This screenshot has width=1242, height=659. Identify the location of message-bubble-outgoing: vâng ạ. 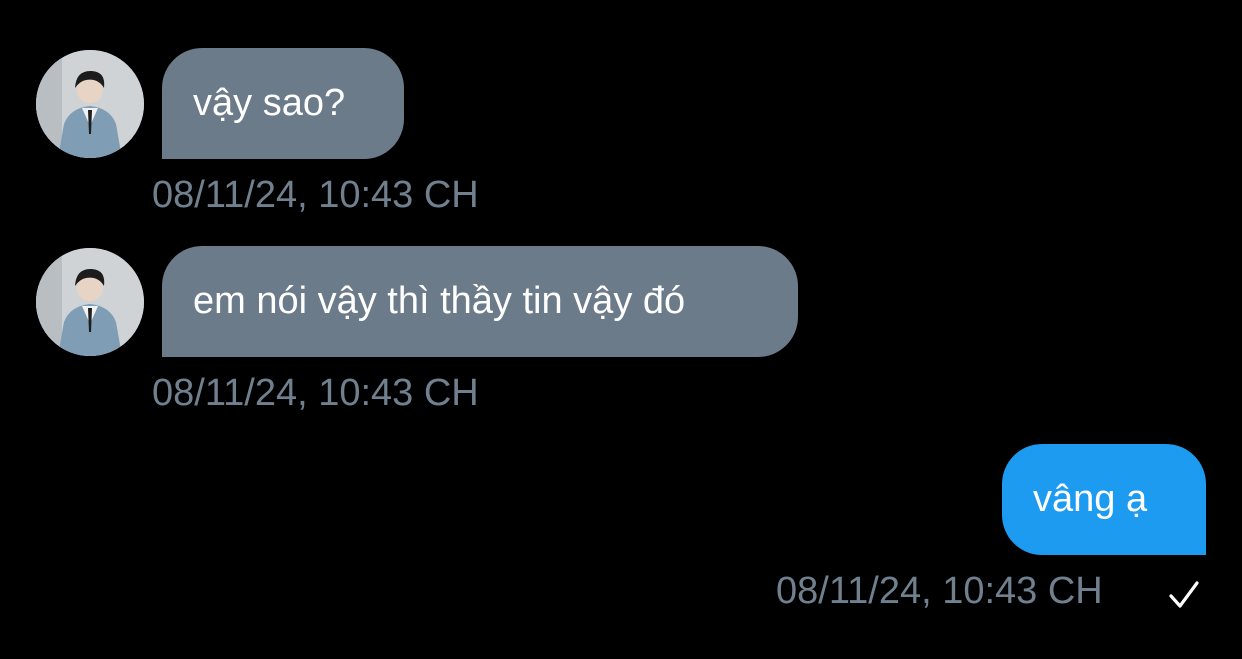
(1104, 499).